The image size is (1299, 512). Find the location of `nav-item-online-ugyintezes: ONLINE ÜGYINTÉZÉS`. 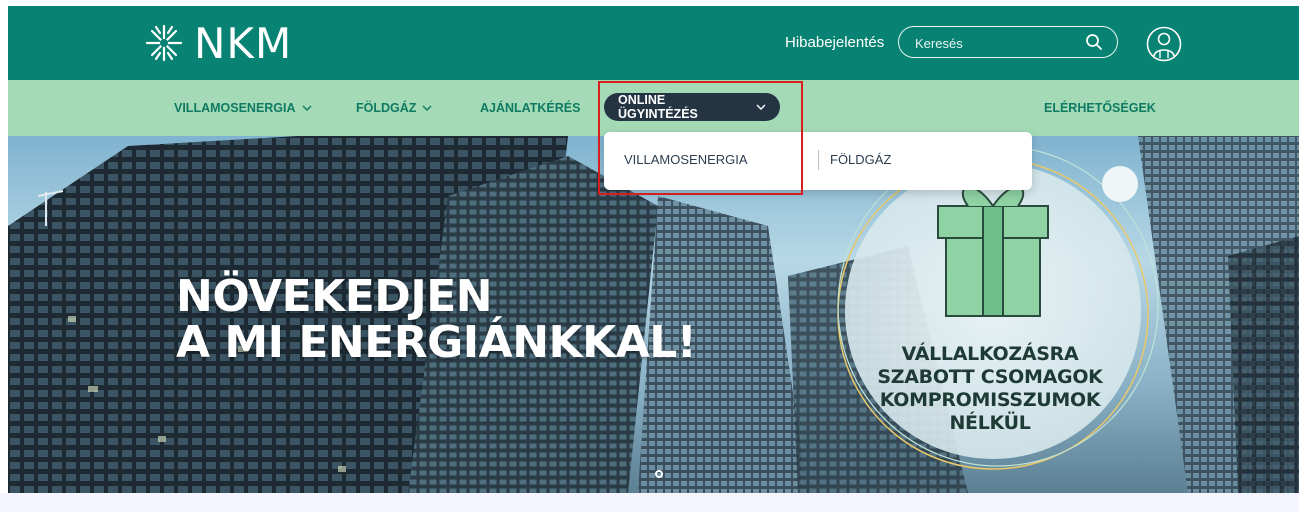

nav-item-online-ugyintezes: ONLINE ÜGYINTÉZÉS is located at coordinates (692, 107).